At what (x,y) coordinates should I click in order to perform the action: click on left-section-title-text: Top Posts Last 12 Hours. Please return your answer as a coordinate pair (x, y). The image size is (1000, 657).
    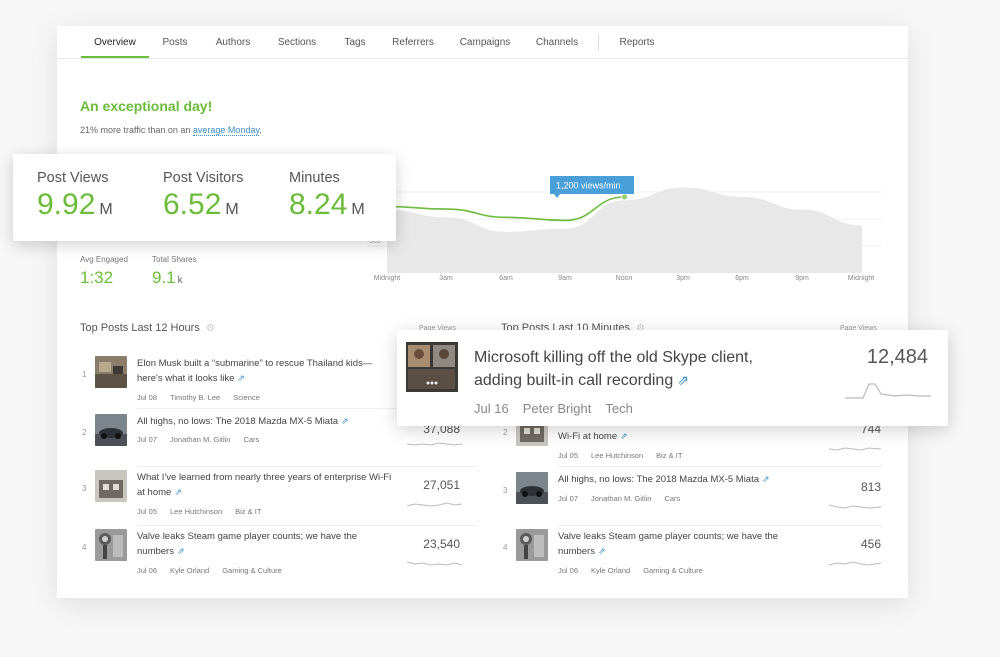
    Looking at the image, I should click on (140, 328).